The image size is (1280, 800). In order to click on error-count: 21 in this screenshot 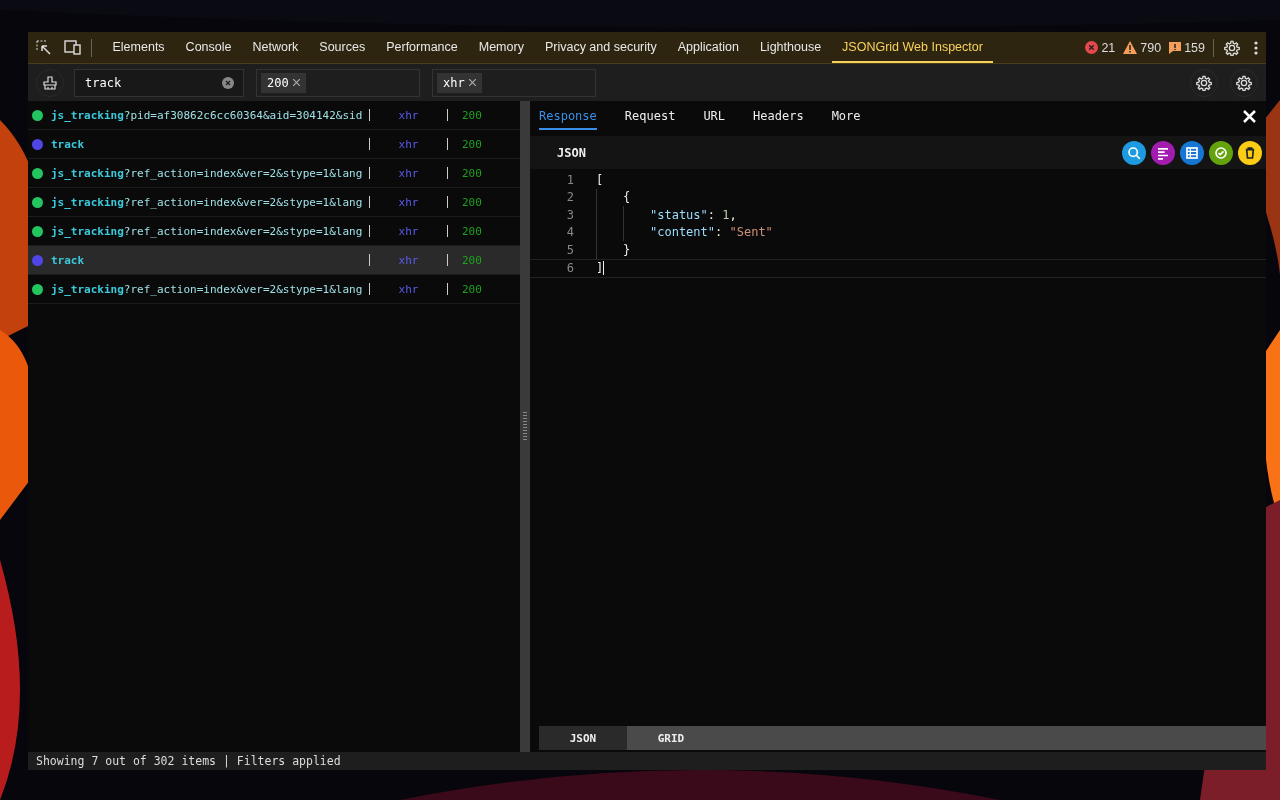, I will do `click(1108, 47)`.